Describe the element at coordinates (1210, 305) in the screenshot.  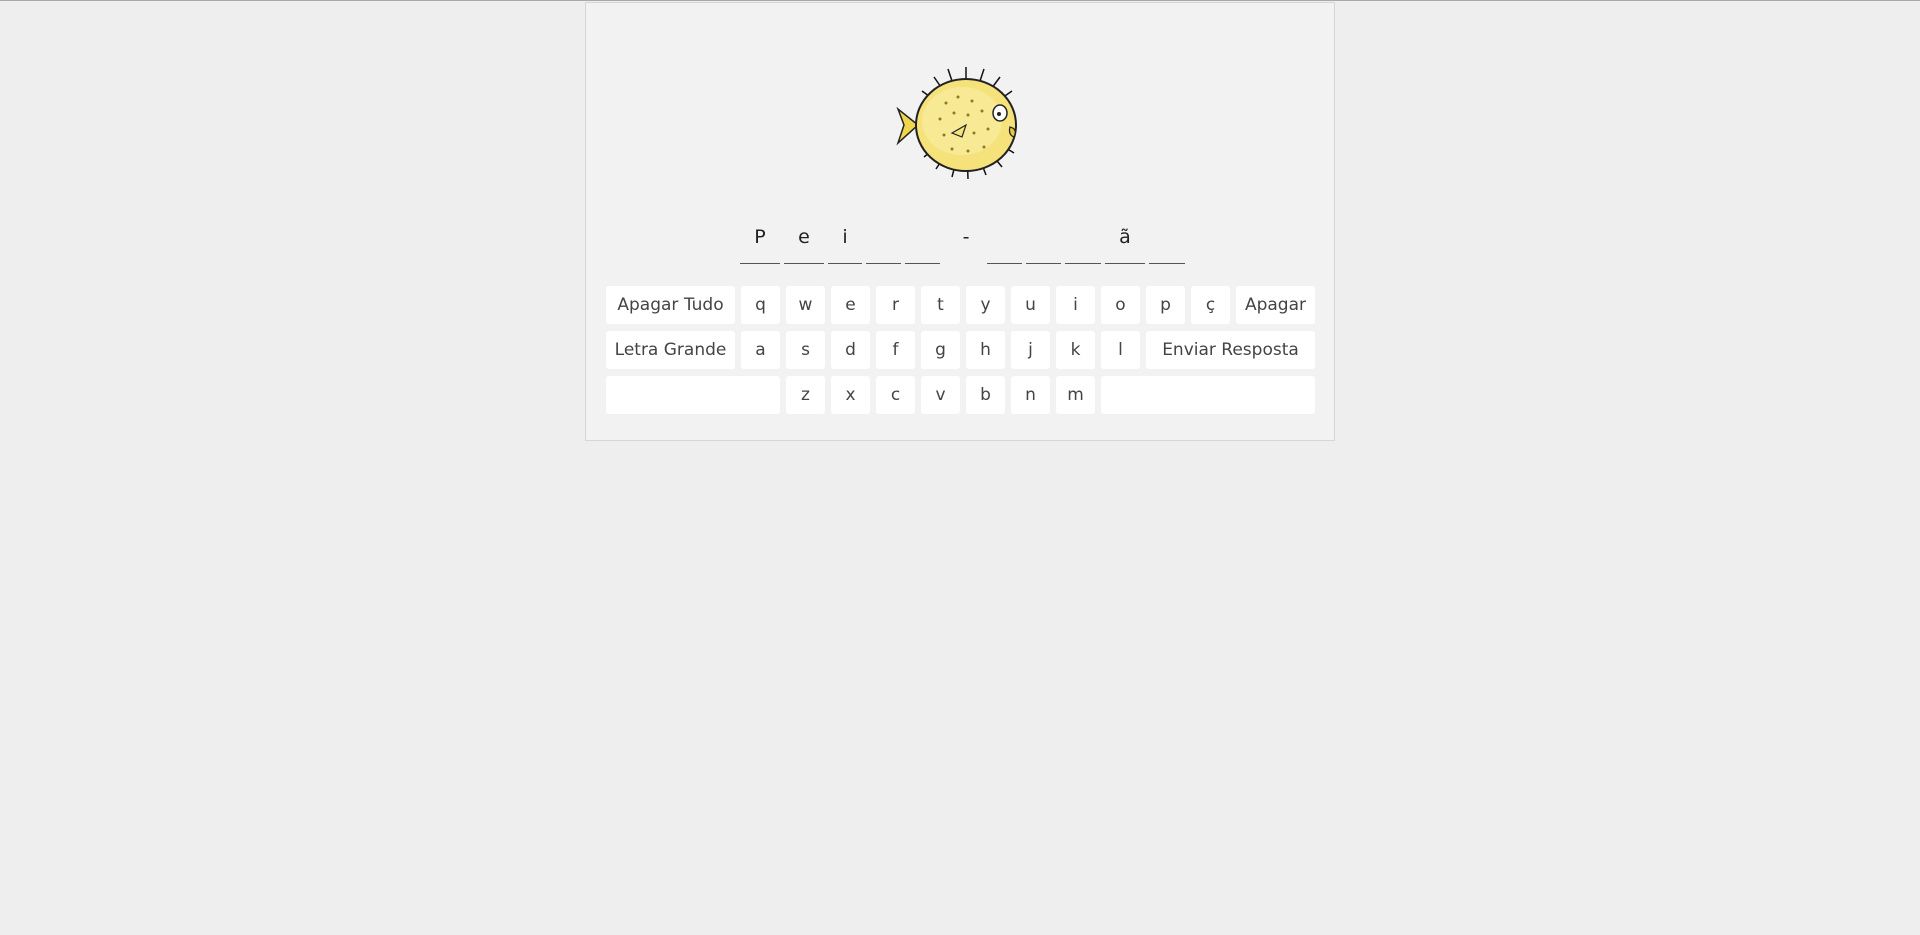
I see `key-c-cedilla: ç` at that location.